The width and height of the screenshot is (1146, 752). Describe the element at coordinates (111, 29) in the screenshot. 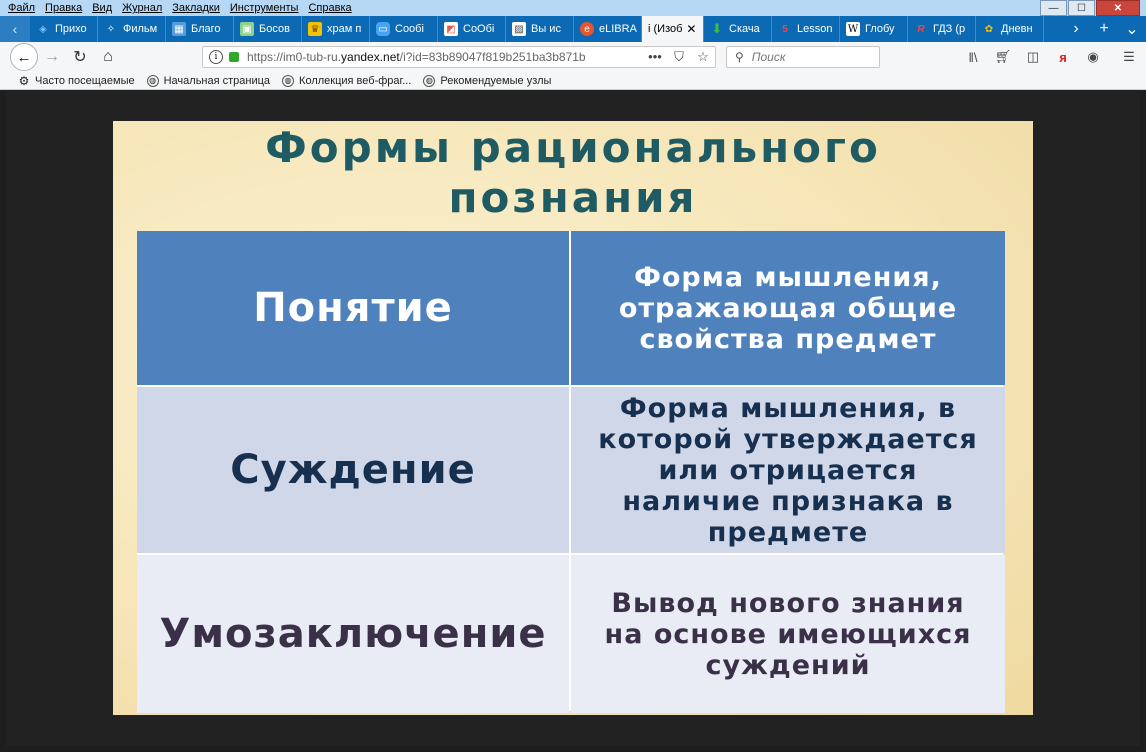

I see `sparkle-icon: ✧` at that location.